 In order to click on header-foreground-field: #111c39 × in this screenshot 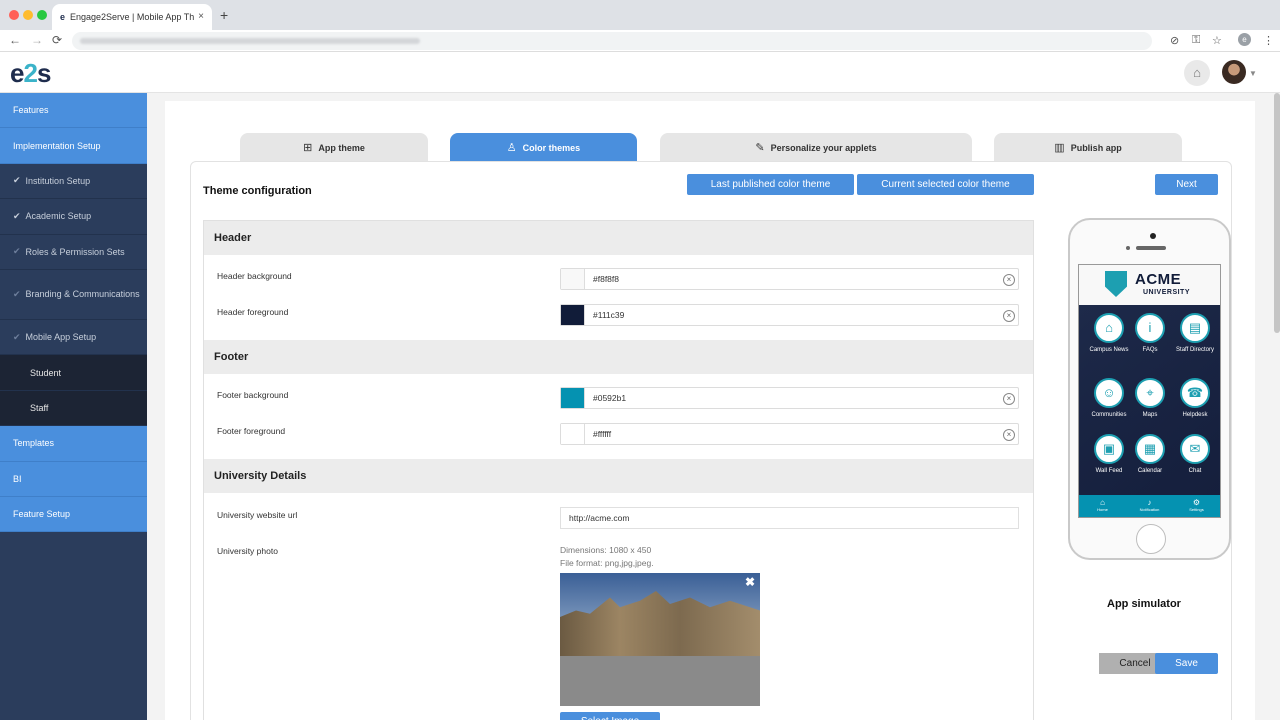, I will do `click(789, 315)`.